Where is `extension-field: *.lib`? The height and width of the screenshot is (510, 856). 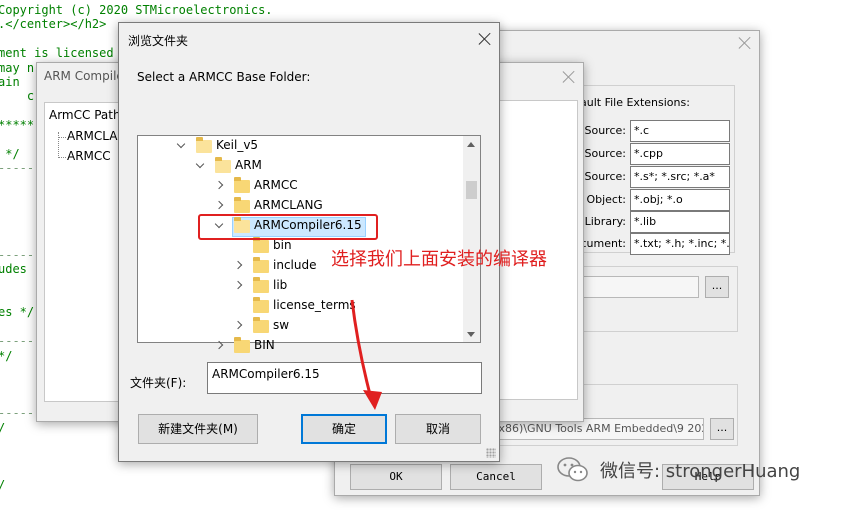
extension-field: *.lib is located at coordinates (680, 222).